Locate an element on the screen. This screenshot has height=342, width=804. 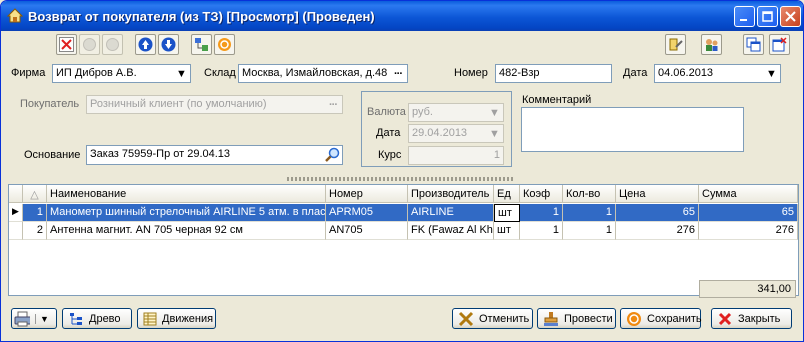
basis-label: Основание is located at coordinates (52, 155).